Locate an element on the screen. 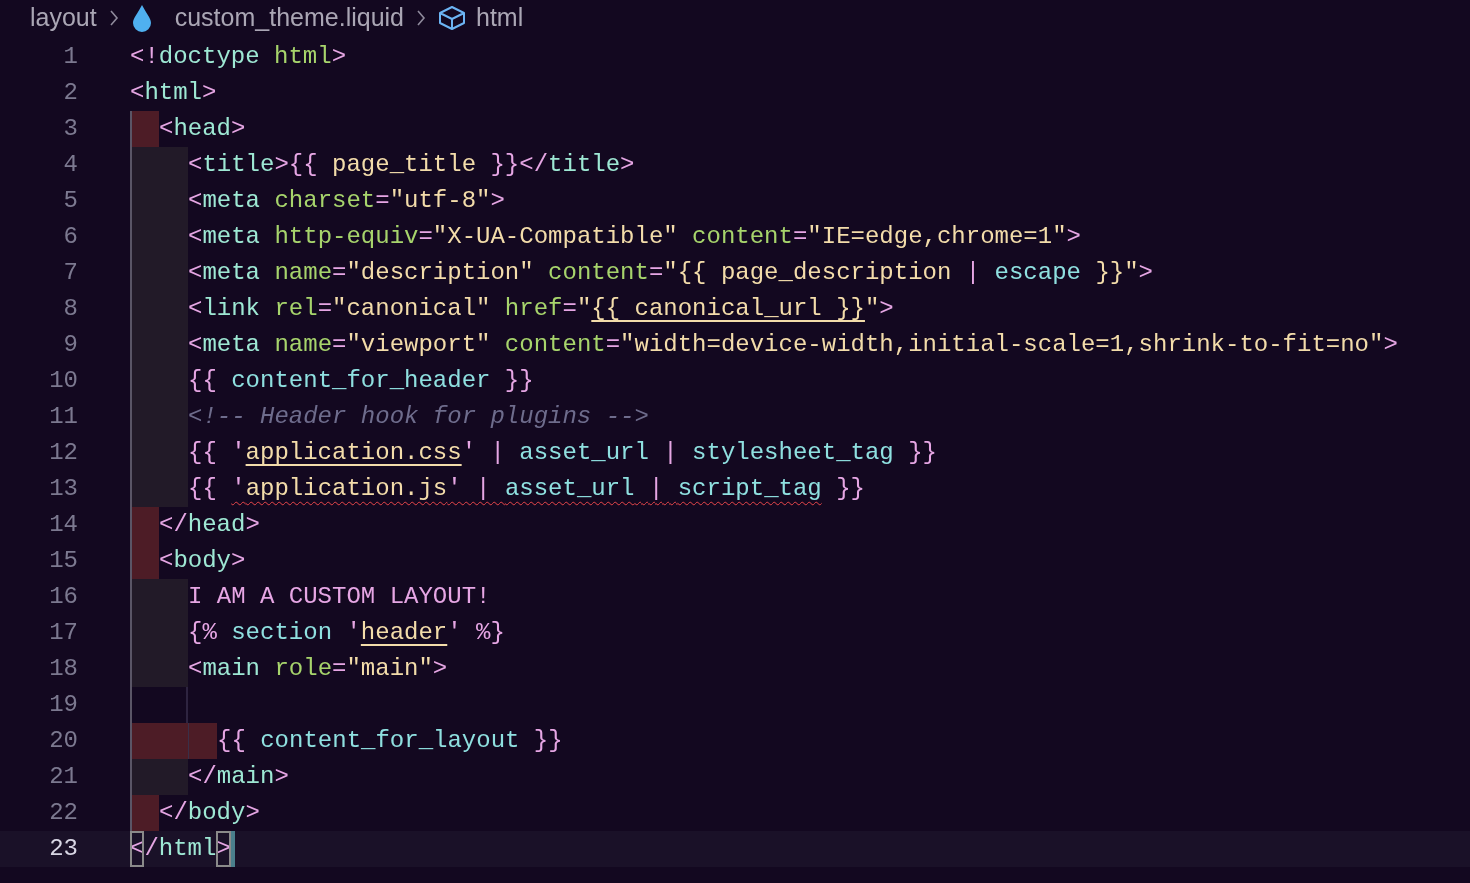  attribute-name: http-equiv is located at coordinates (346, 237).